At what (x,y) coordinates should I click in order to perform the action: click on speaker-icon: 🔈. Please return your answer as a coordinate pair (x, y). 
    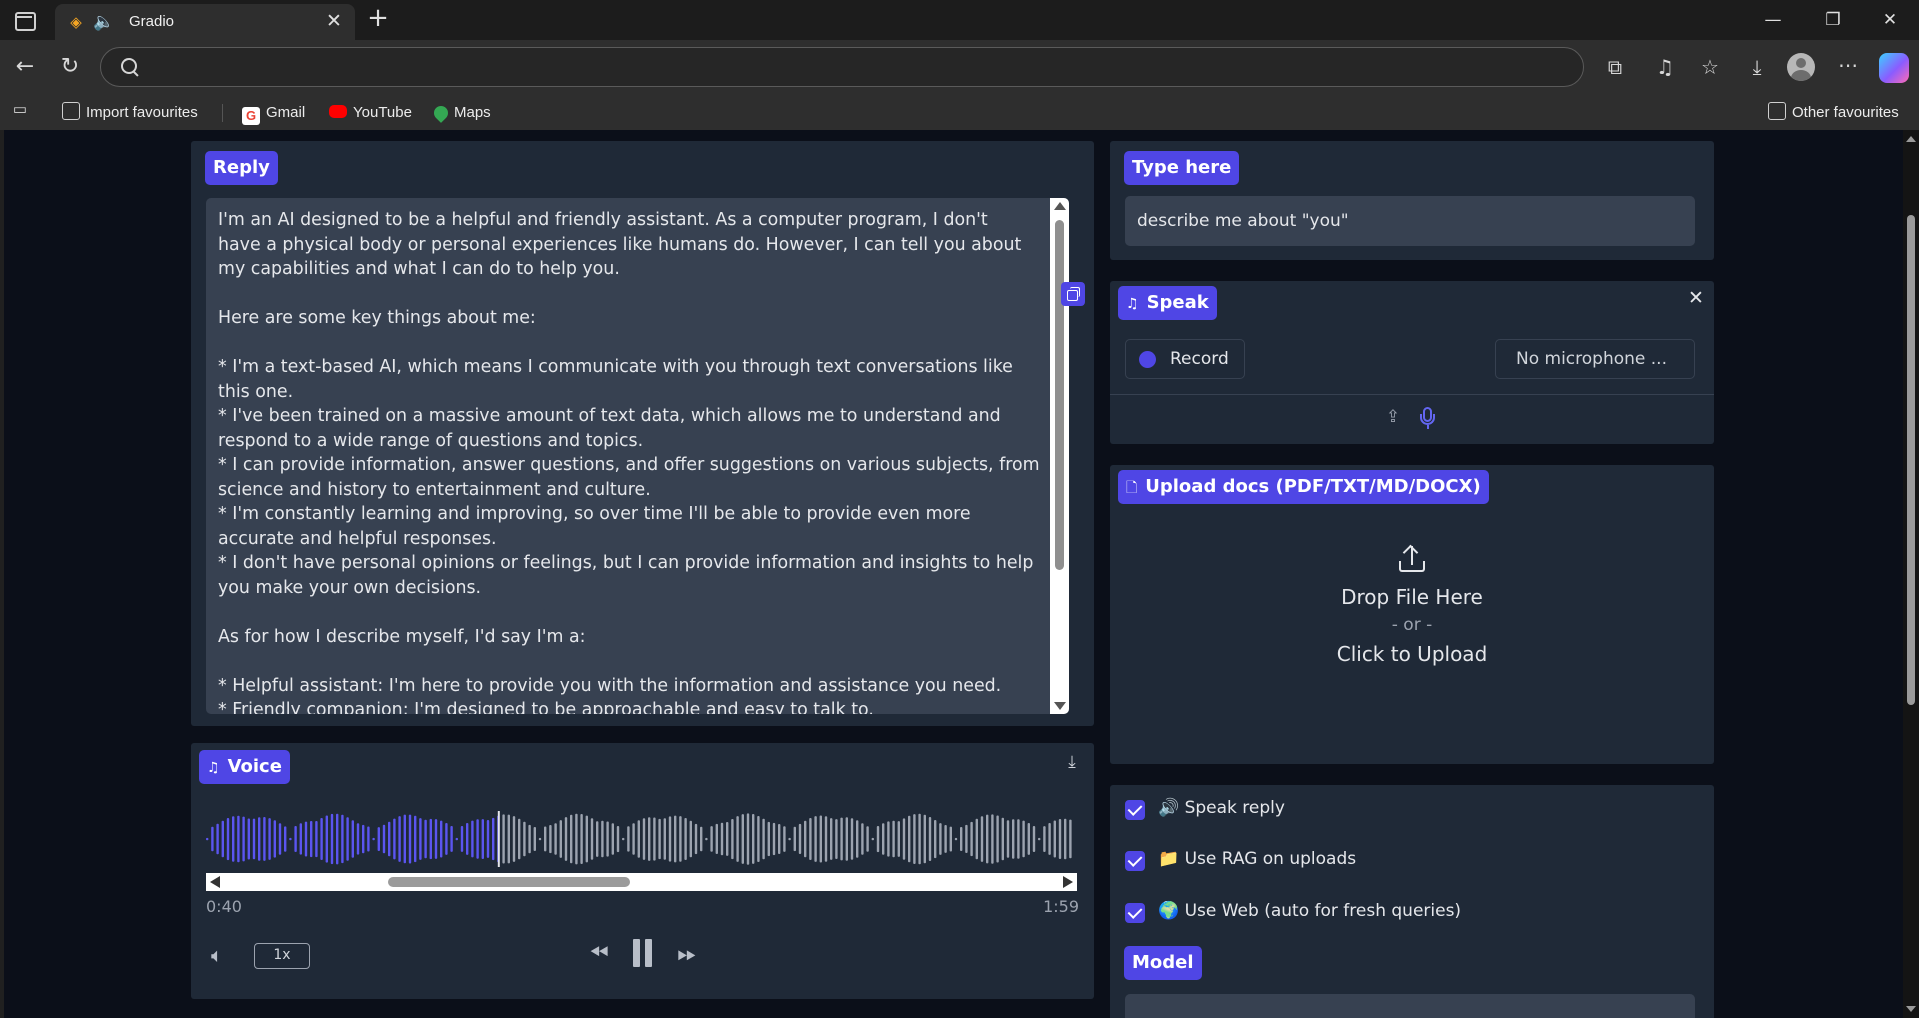
    Looking at the image, I should click on (104, 22).